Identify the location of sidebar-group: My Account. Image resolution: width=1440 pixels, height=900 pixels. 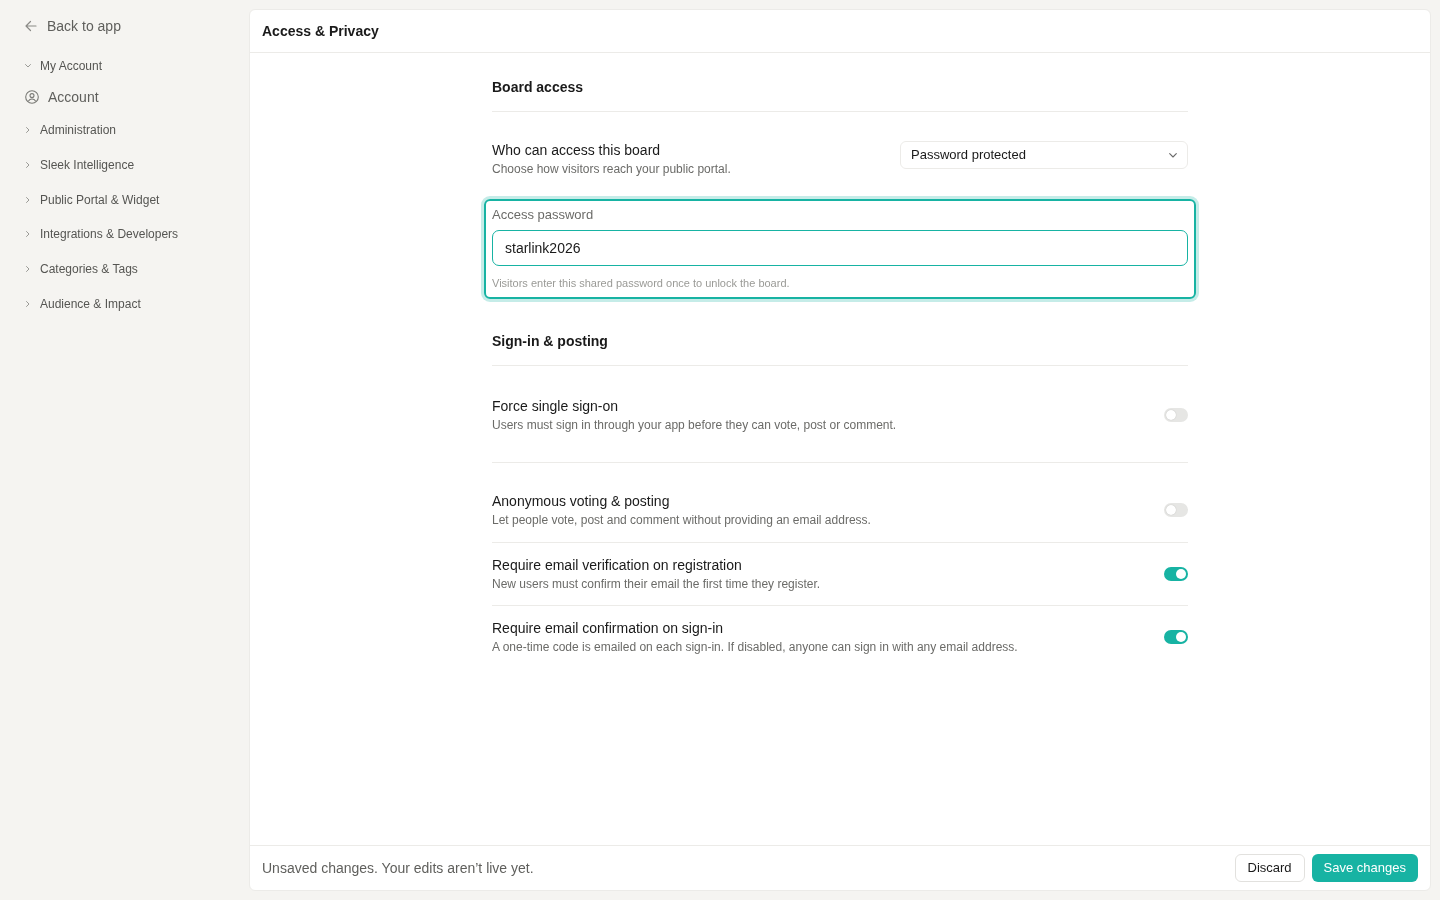
(137, 66).